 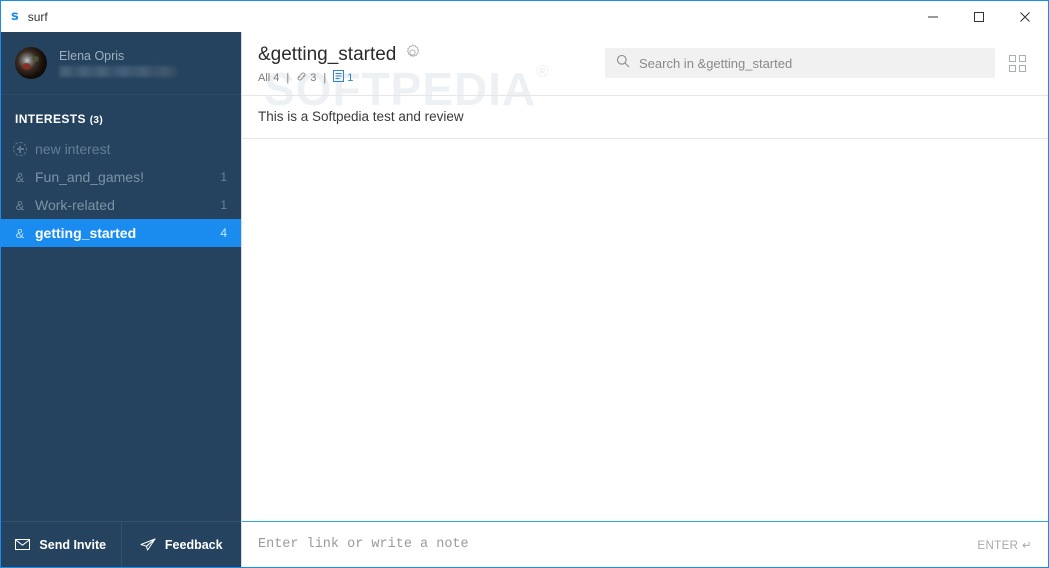 I want to click on search-input, so click(x=811, y=63).